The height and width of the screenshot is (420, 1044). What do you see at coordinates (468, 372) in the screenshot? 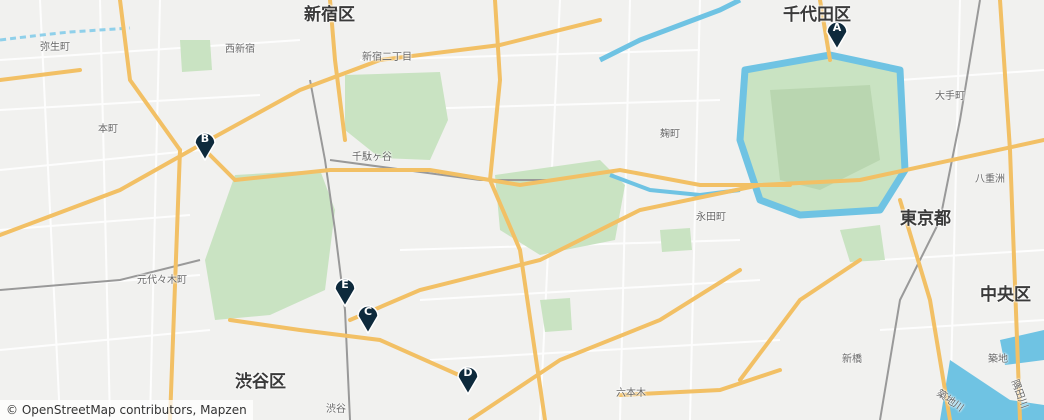
I see `marker-label-d: D` at bounding box center [468, 372].